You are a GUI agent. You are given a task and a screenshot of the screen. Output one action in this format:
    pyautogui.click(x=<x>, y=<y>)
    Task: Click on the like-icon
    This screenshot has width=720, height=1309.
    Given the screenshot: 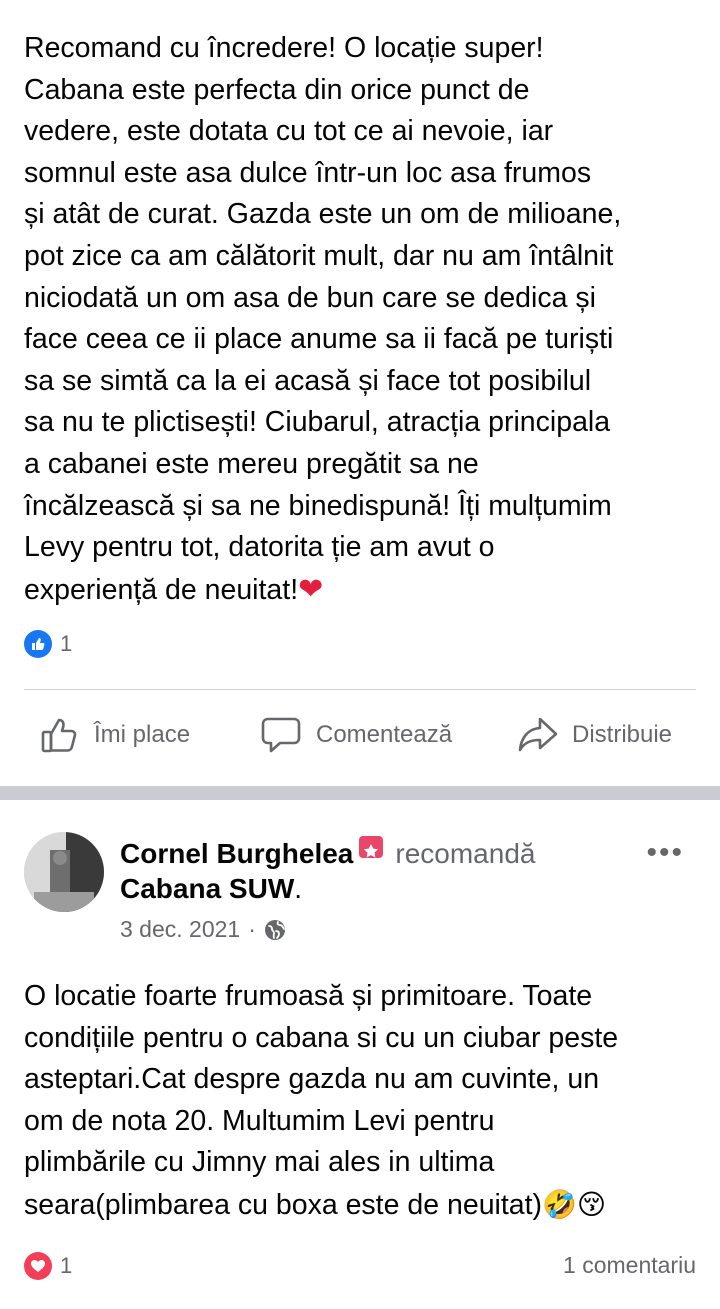 What is the action you would take?
    pyautogui.click(x=38, y=644)
    